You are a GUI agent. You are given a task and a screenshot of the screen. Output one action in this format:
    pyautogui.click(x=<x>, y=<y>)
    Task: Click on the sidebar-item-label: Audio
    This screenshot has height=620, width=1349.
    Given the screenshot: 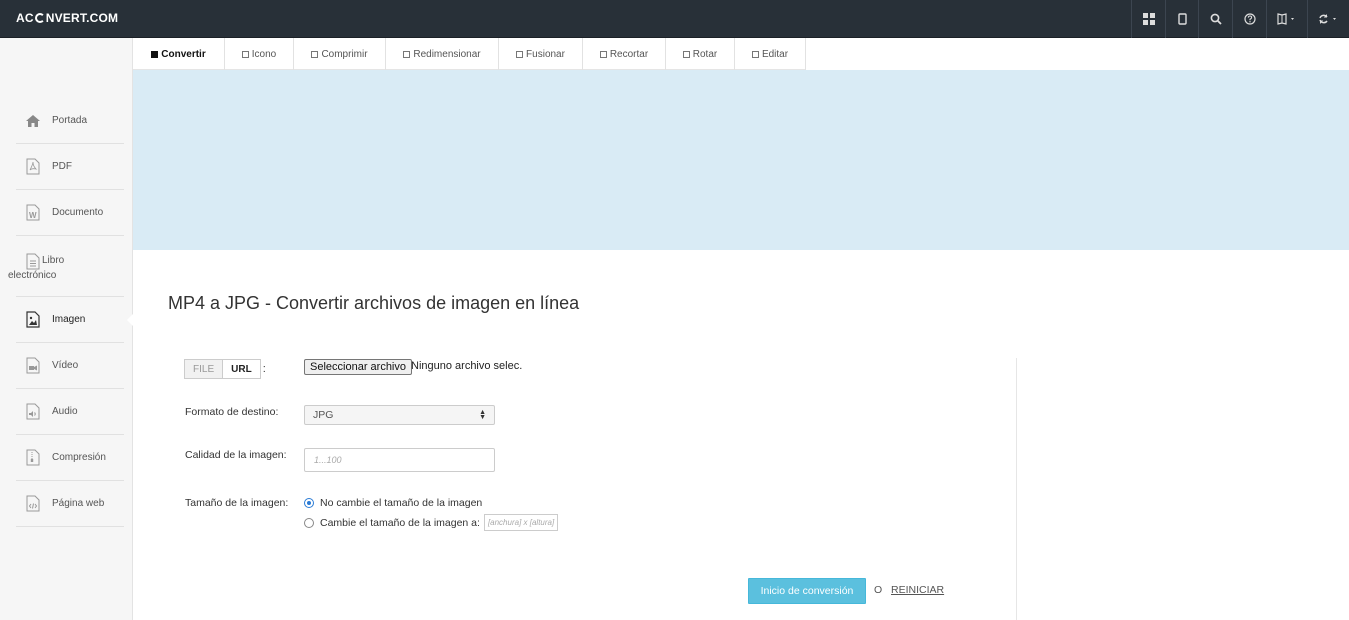 What is the action you would take?
    pyautogui.click(x=65, y=411)
    